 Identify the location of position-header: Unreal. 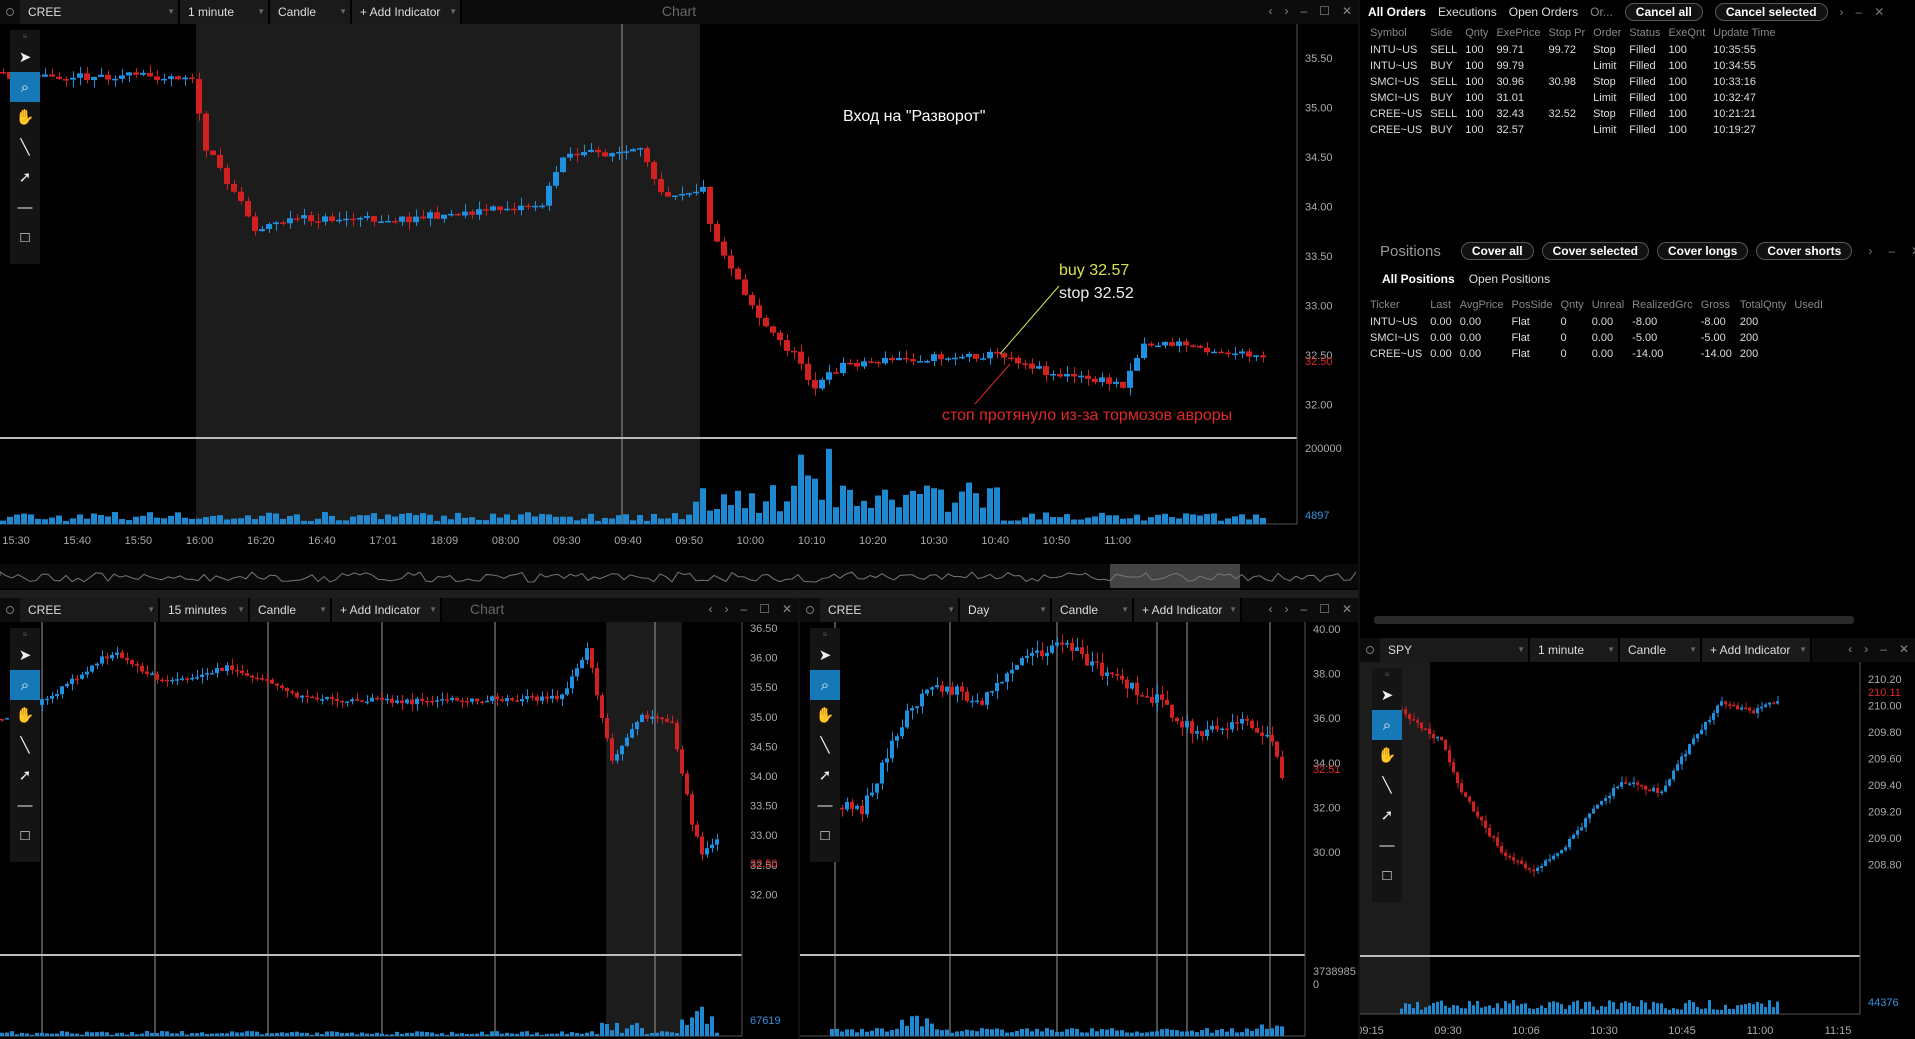
(1608, 305).